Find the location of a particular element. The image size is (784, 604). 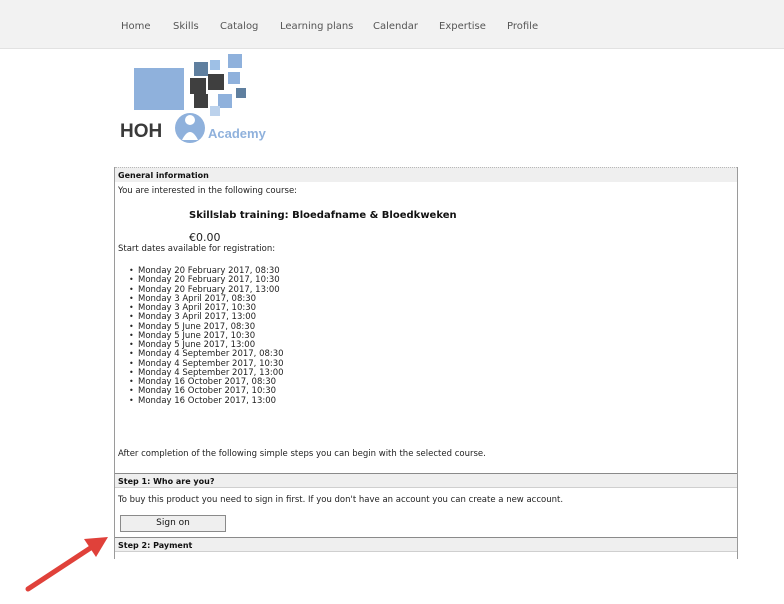

hoh-academy-logo: HOH Academy is located at coordinates (197, 104).